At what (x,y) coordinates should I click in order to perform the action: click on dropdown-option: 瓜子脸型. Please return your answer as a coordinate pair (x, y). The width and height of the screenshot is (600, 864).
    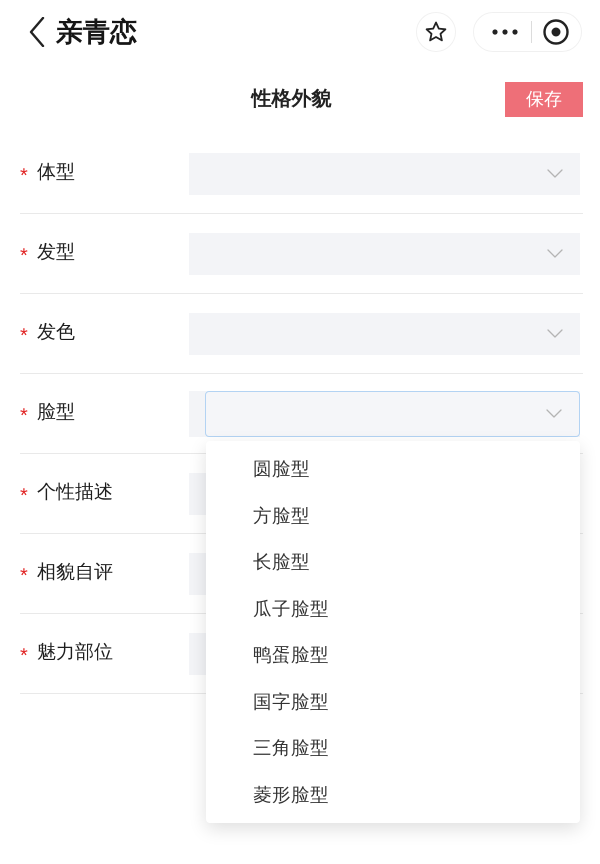
    Looking at the image, I should click on (393, 609).